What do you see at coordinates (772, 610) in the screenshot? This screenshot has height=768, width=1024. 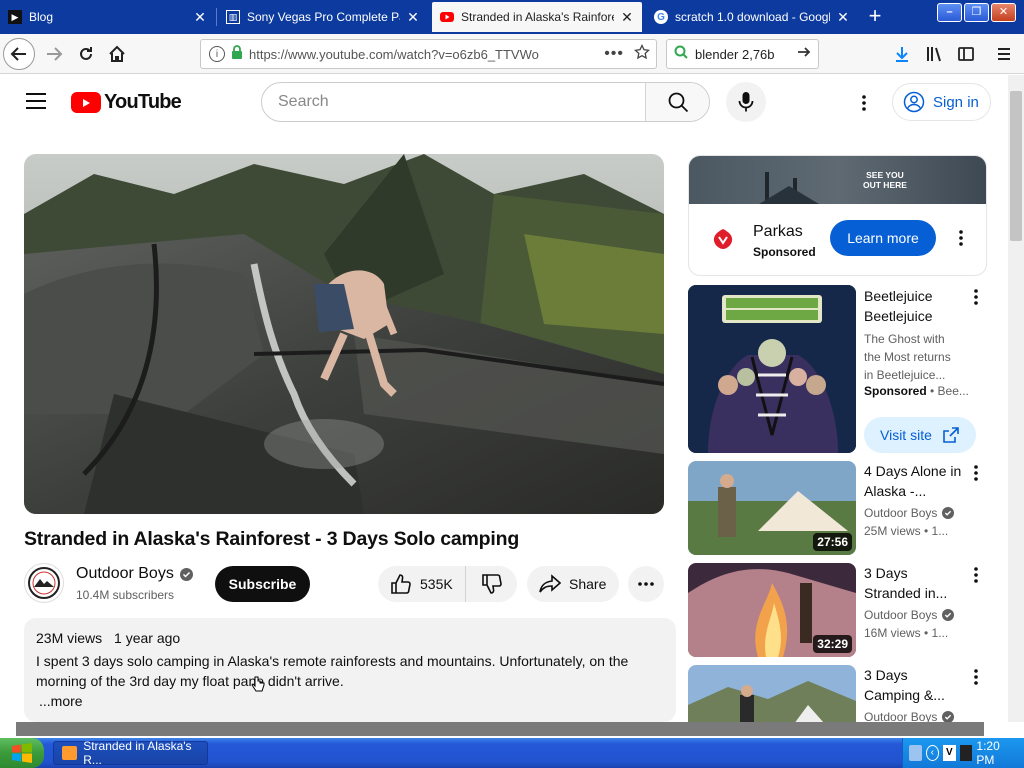 I see `recommended-thumbnail: 32:29` at bounding box center [772, 610].